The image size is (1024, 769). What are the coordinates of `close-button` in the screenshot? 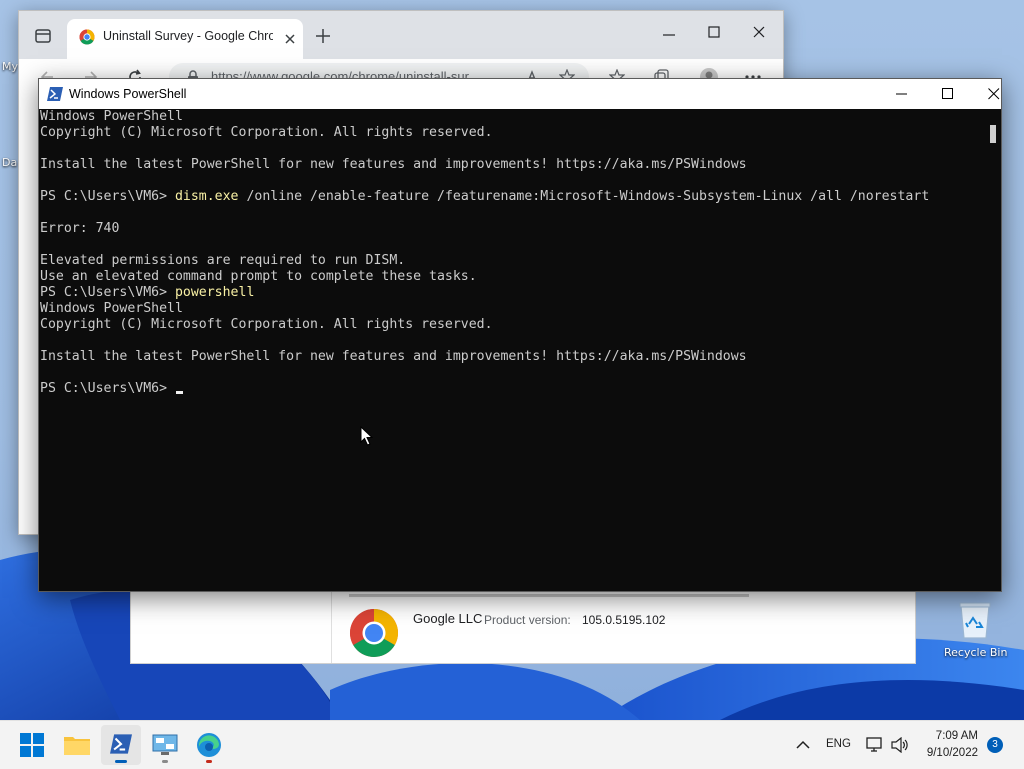 It's located at (994, 94).